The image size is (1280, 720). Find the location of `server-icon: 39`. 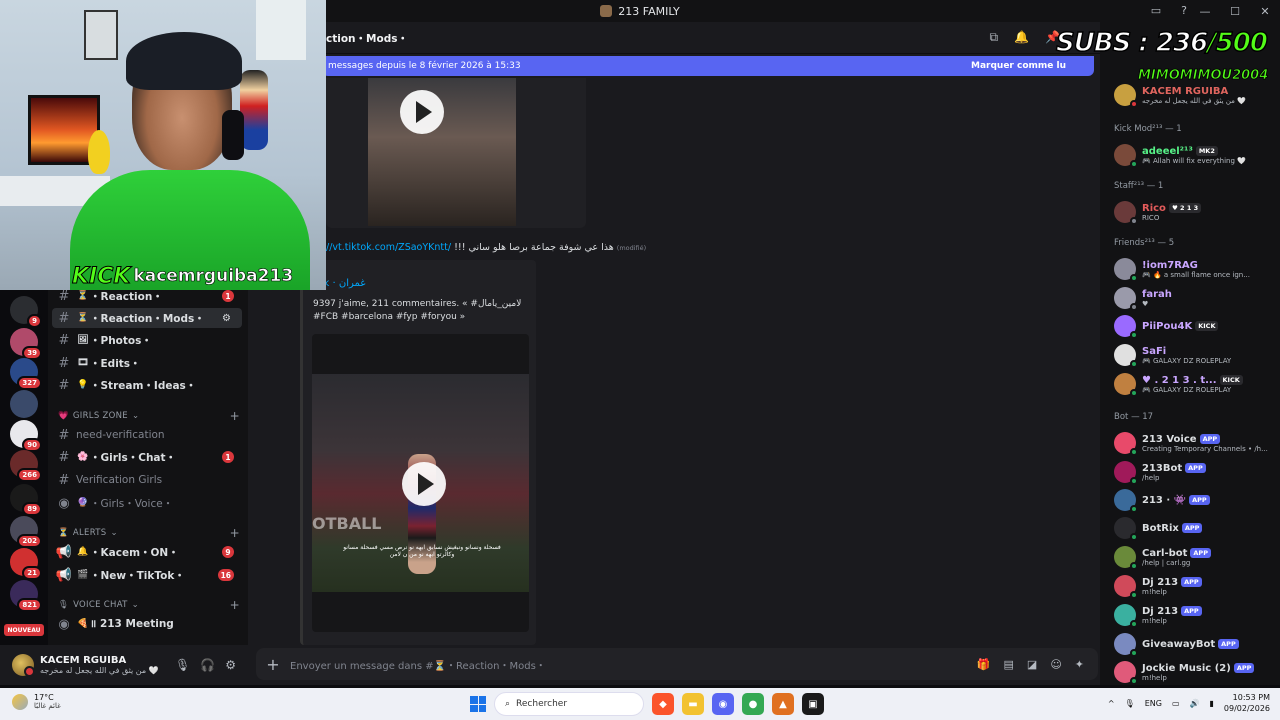

server-icon: 39 is located at coordinates (26, 344).